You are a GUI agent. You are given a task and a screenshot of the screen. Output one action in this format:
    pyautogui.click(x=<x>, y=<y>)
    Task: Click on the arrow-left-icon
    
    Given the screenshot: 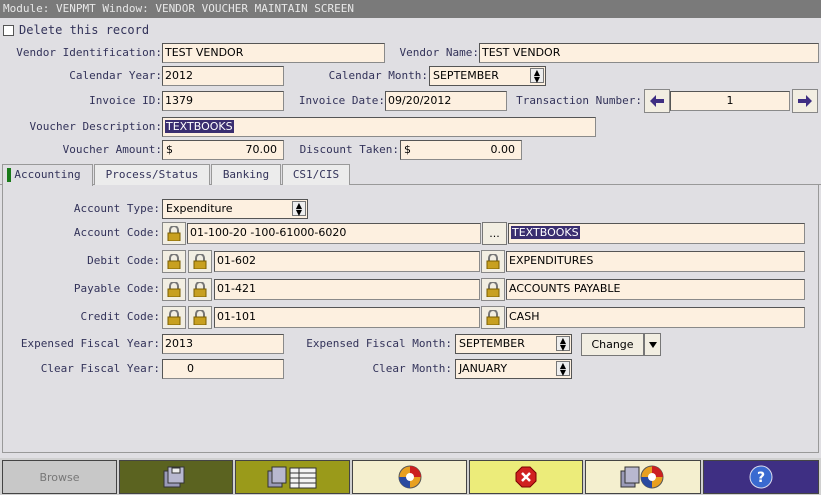 What is the action you would take?
    pyautogui.click(x=657, y=101)
    